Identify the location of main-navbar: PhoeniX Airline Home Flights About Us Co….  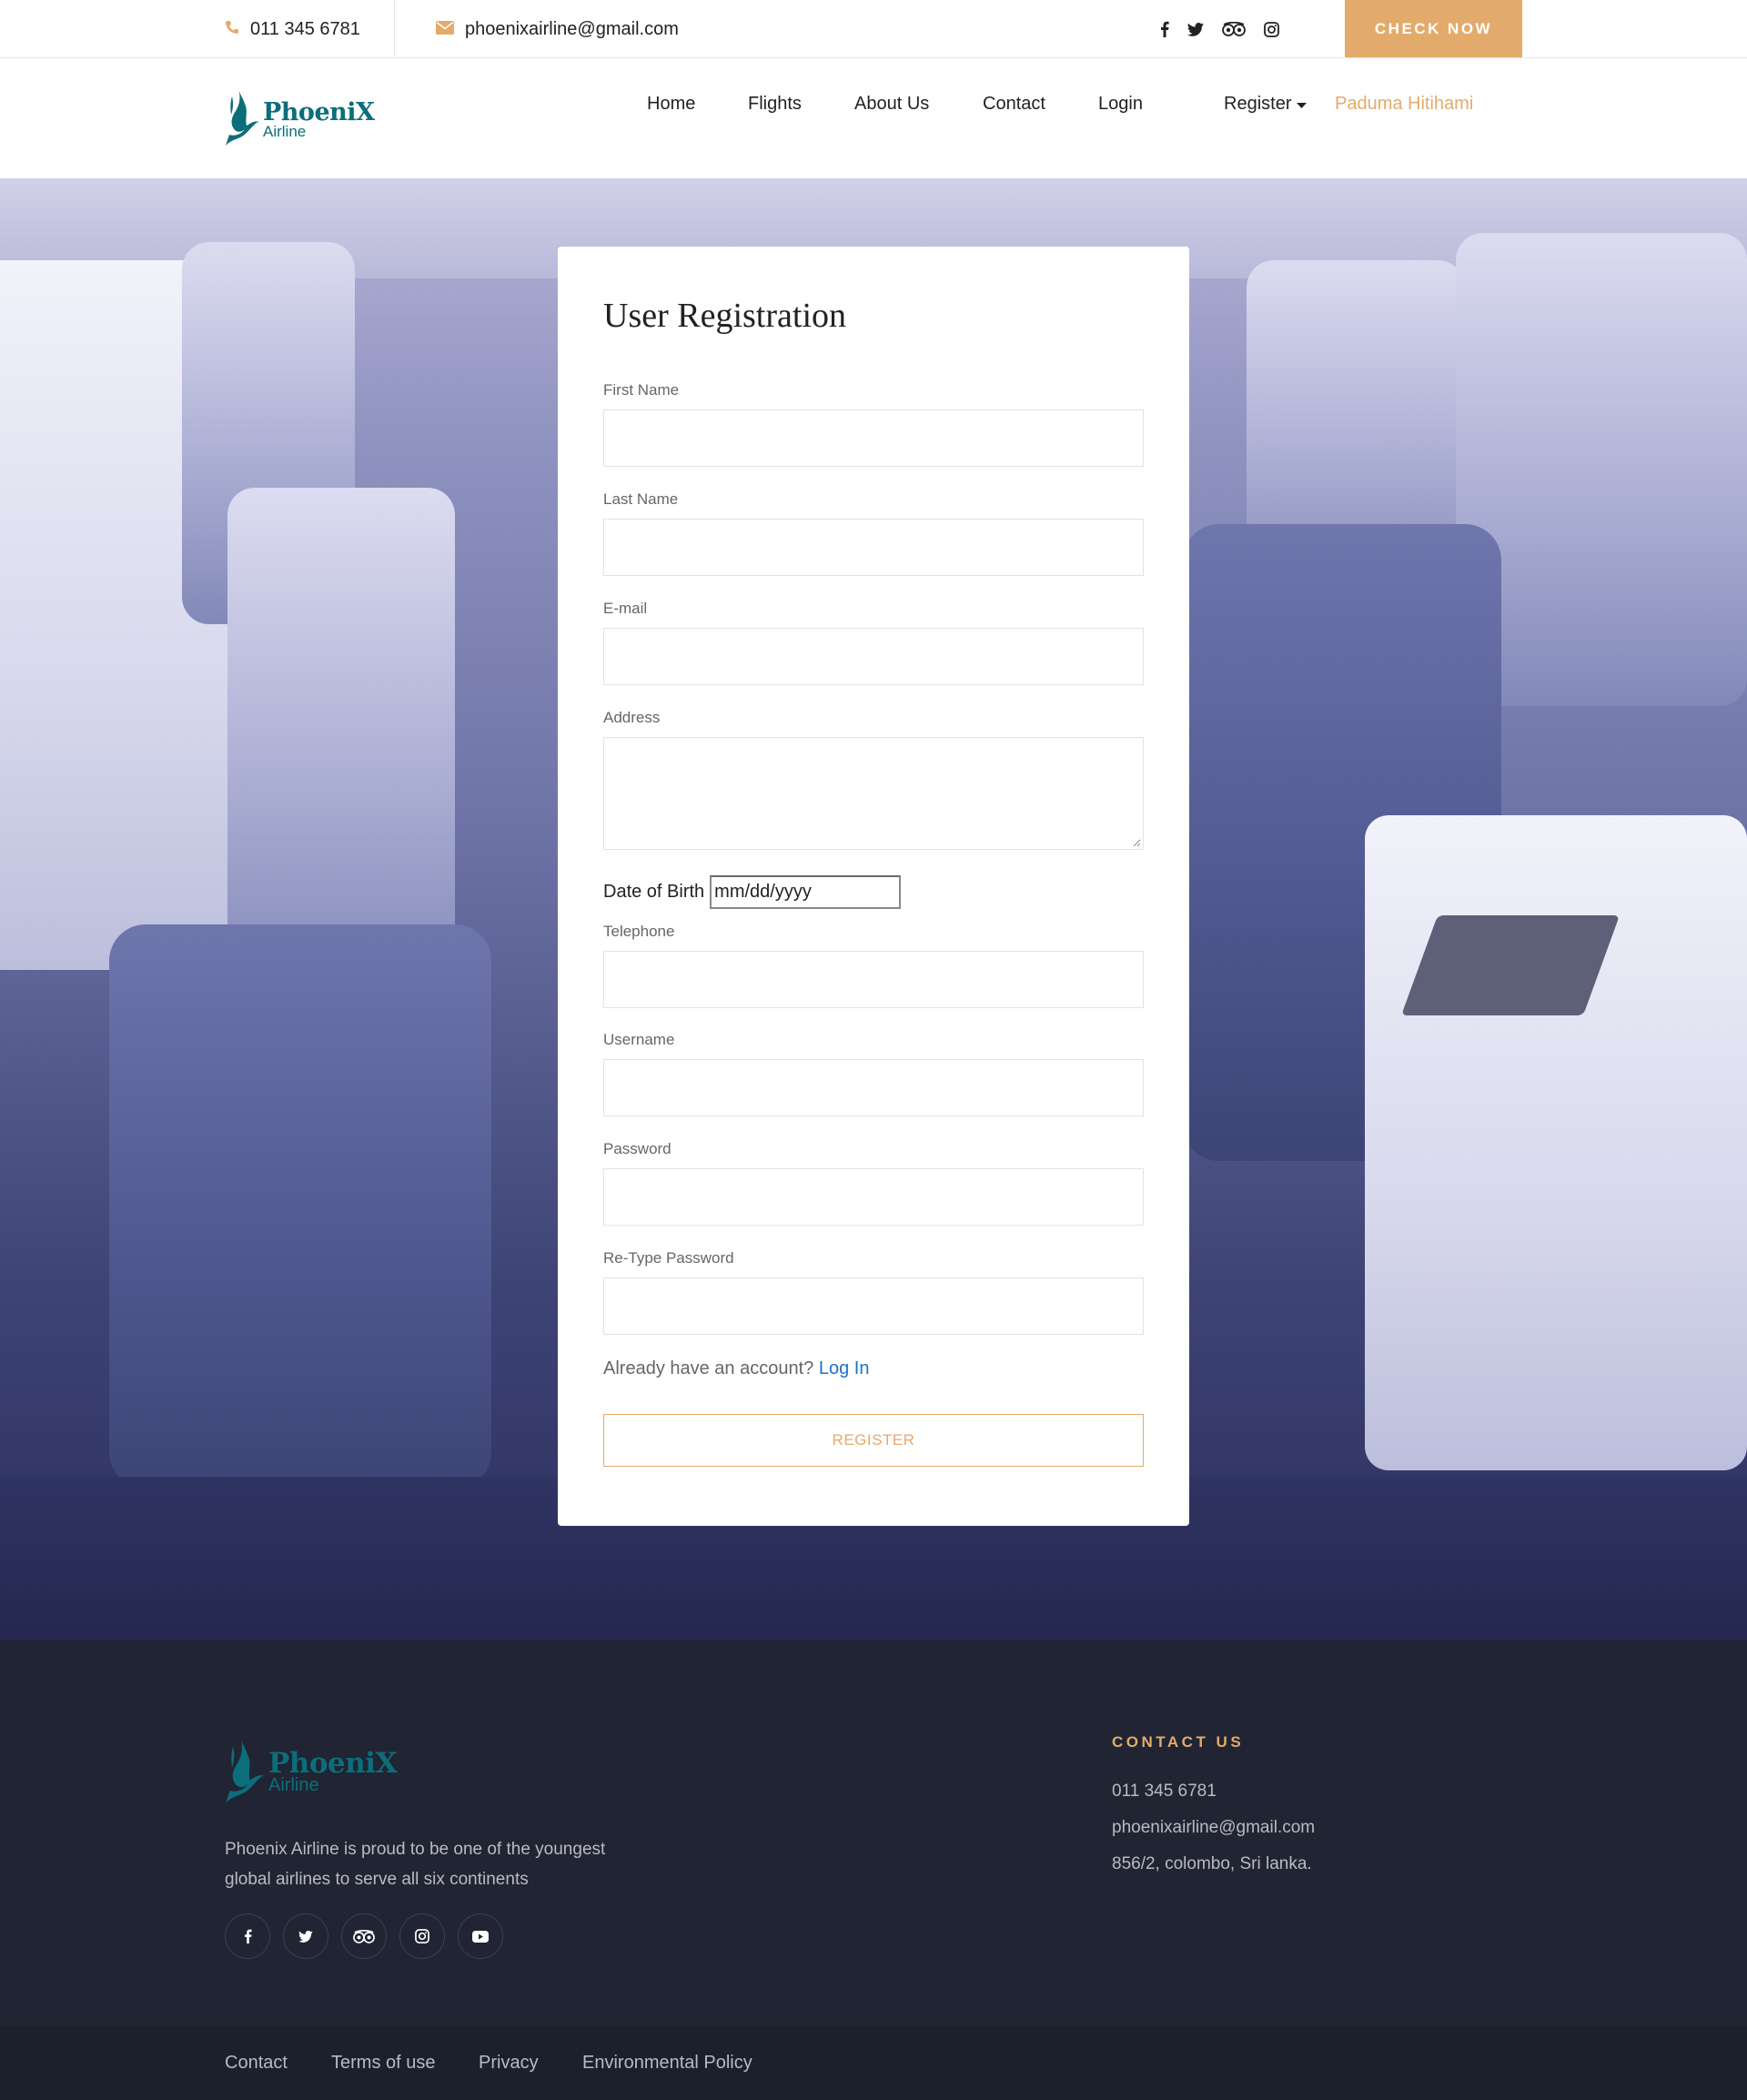
(874, 118).